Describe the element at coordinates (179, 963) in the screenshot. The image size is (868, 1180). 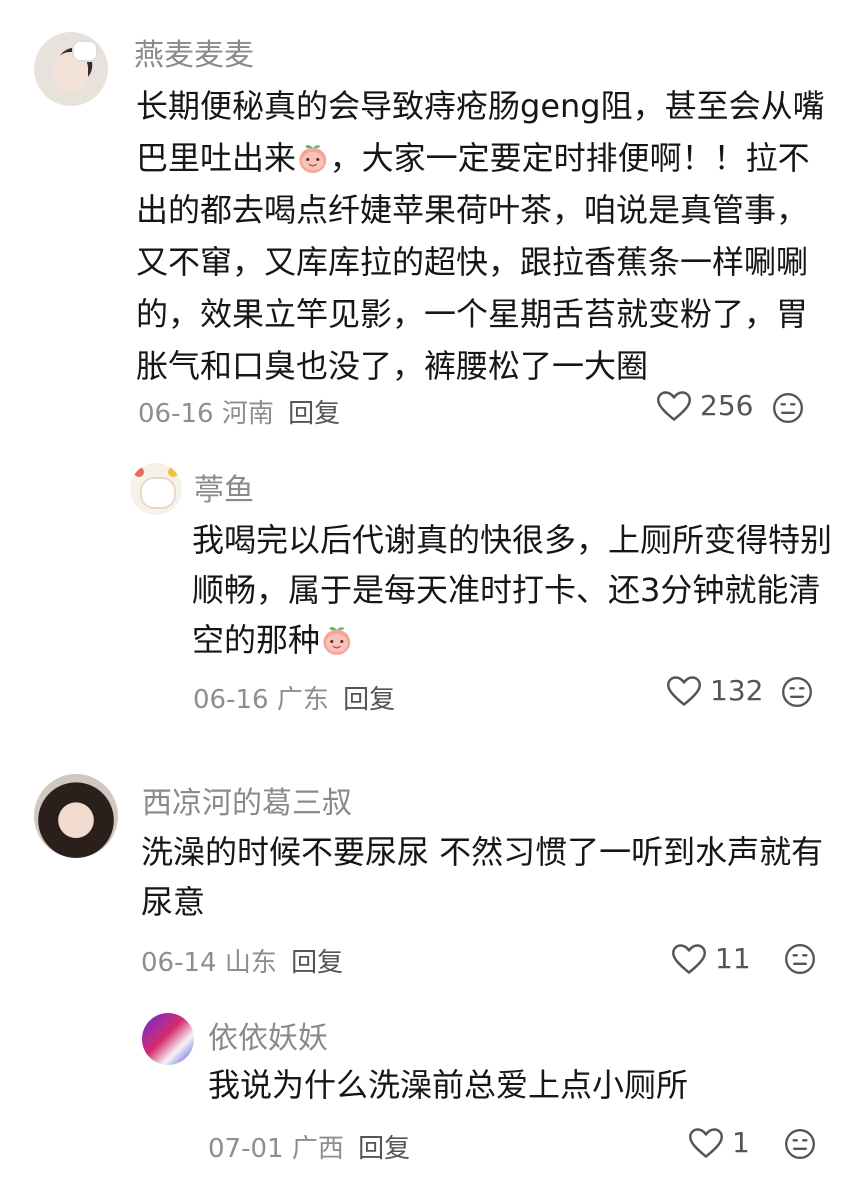
I see `comment-date: 06-14` at that location.